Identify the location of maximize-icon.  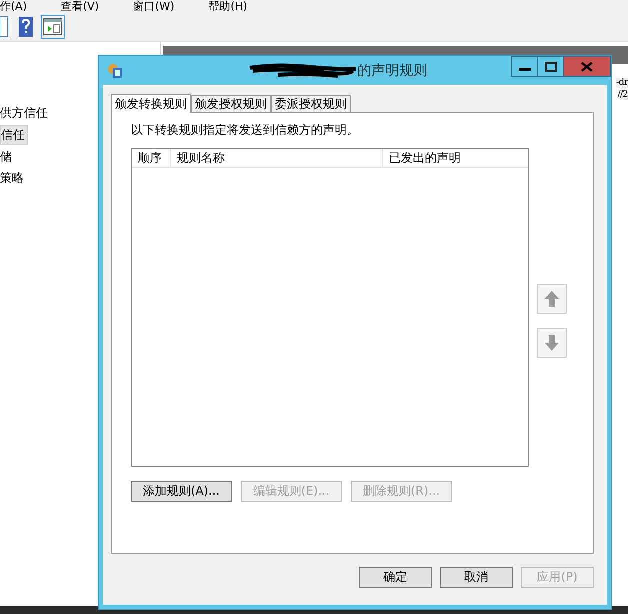
(550, 67).